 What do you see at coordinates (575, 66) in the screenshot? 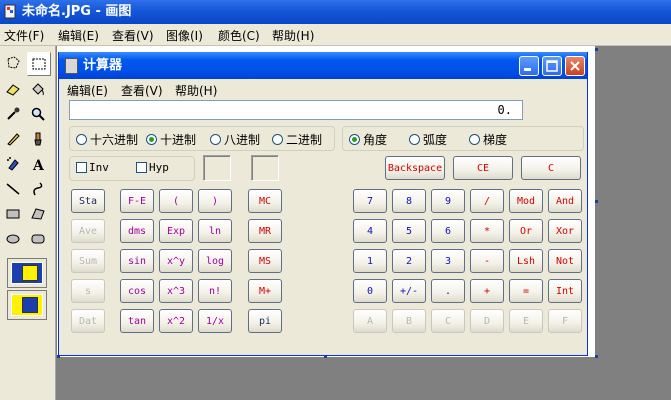
I see `close-button` at bounding box center [575, 66].